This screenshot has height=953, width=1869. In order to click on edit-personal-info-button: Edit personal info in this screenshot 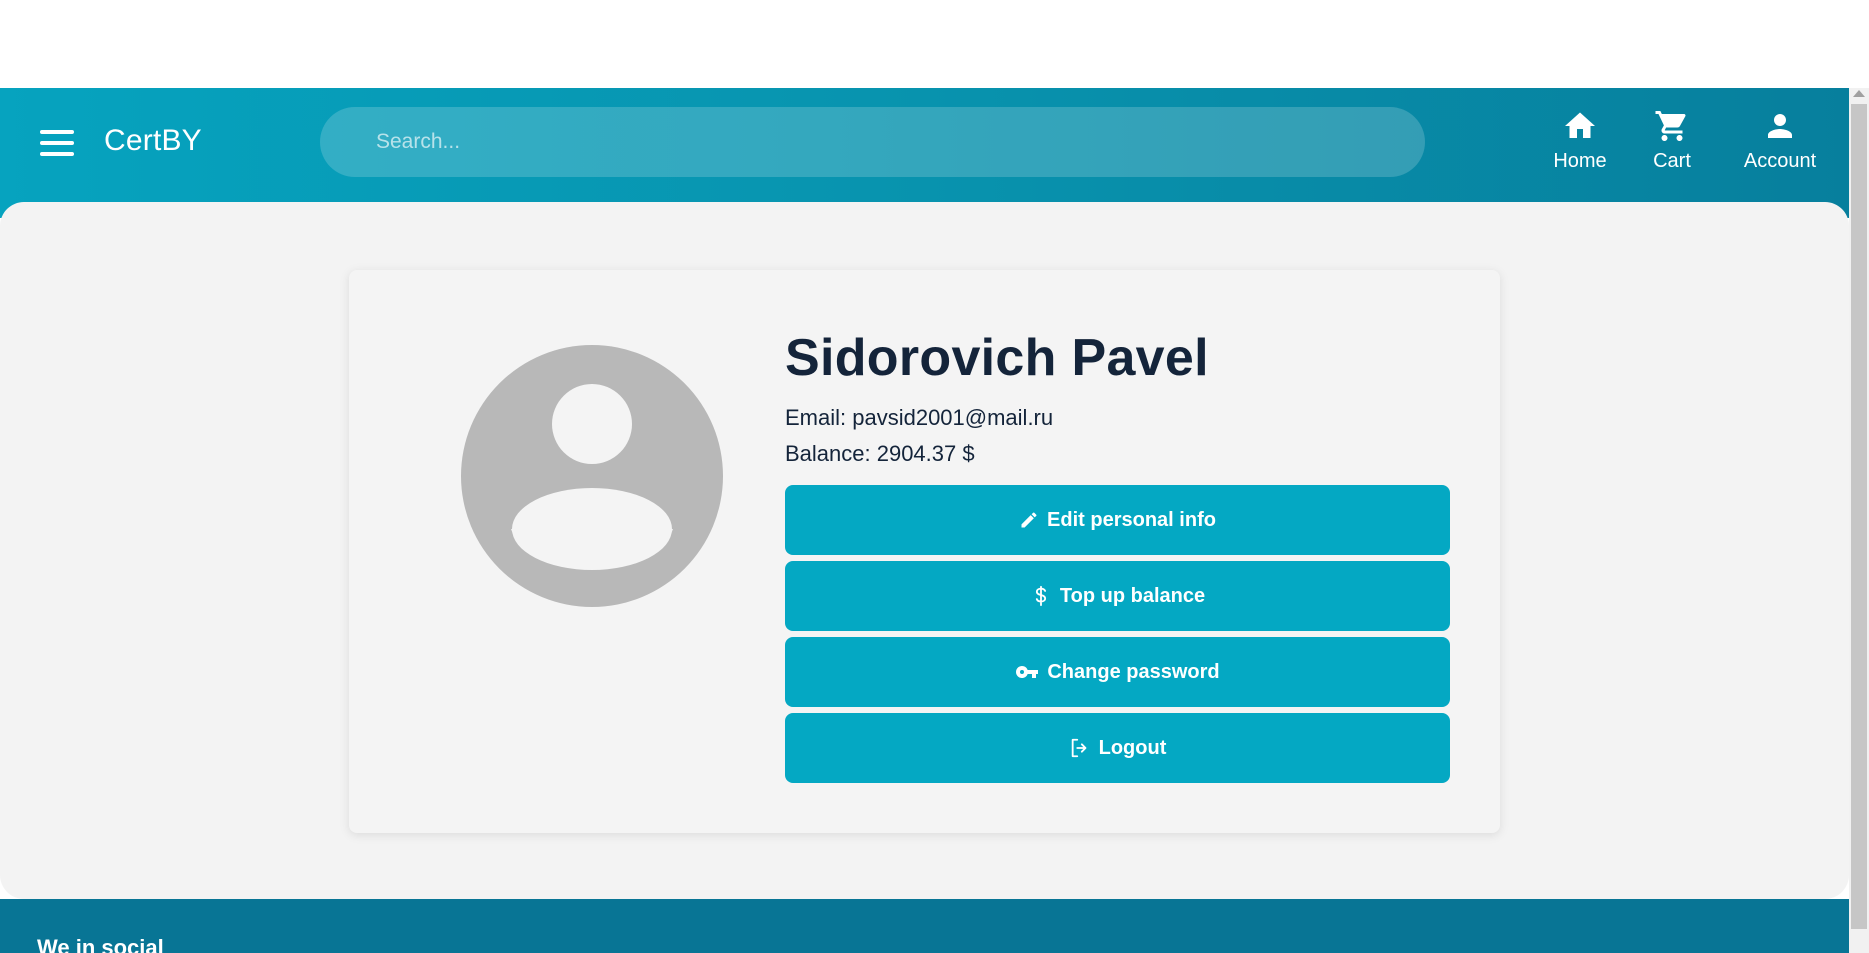, I will do `click(1117, 520)`.